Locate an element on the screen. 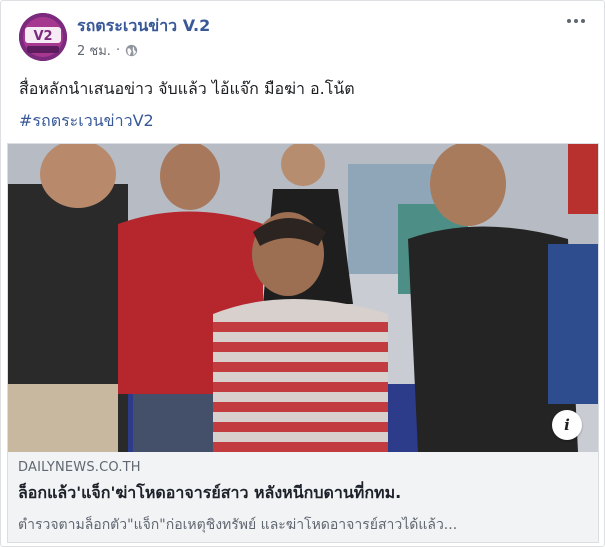 The width and height of the screenshot is (605, 547). avatar-logo: V2 is located at coordinates (43, 37).